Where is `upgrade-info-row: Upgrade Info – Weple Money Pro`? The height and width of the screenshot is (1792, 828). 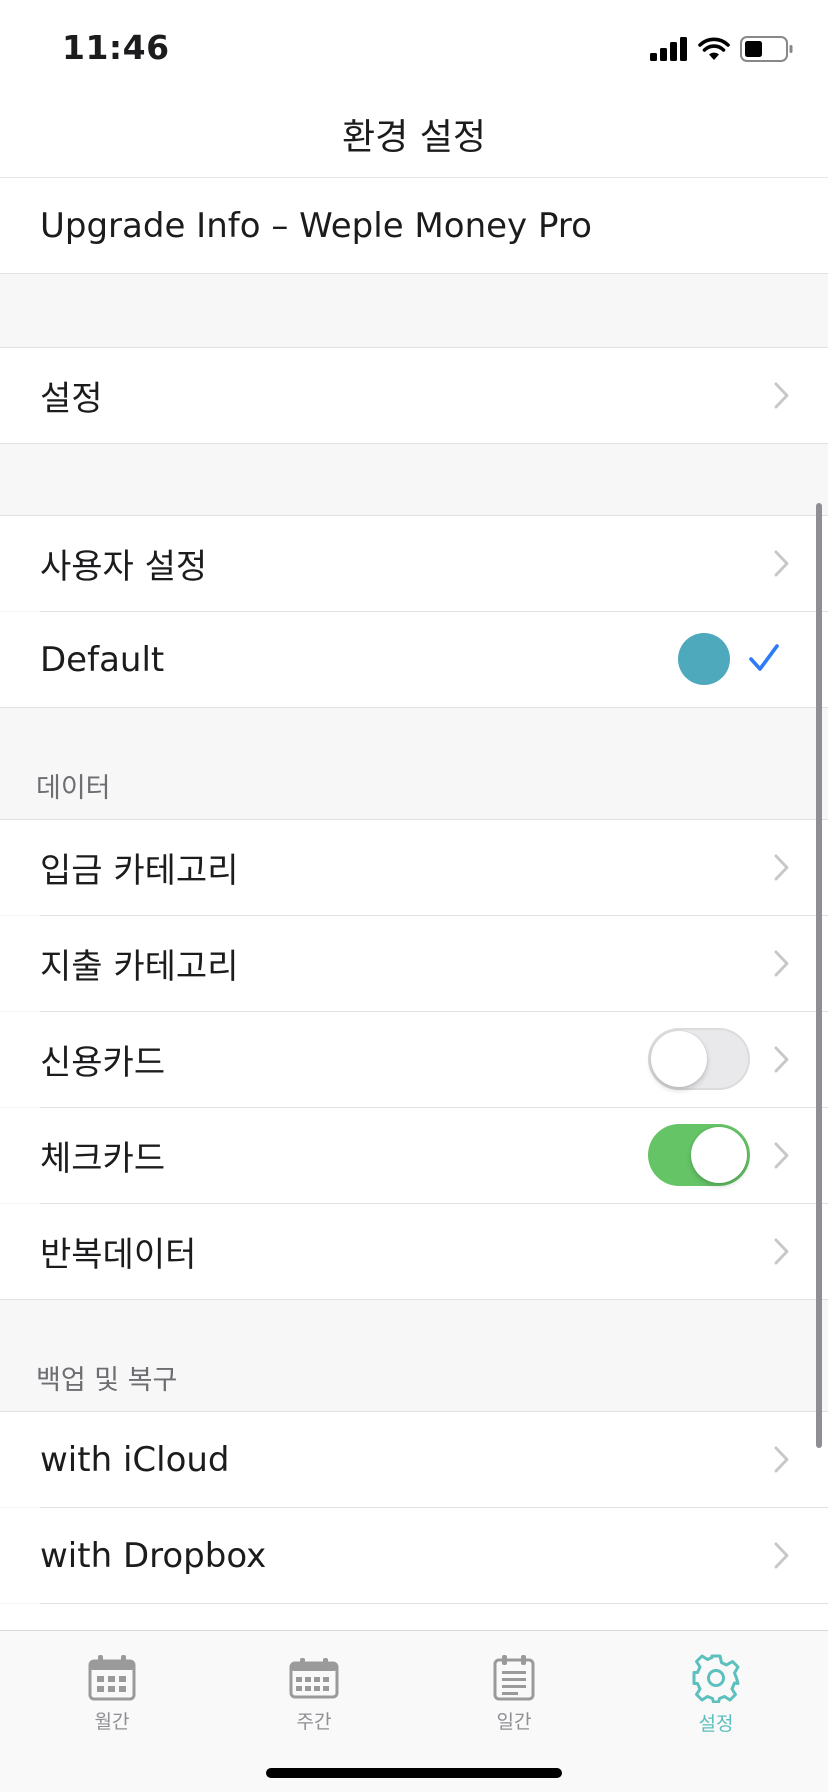 upgrade-info-row: Upgrade Info – Weple Money Pro is located at coordinates (414, 225).